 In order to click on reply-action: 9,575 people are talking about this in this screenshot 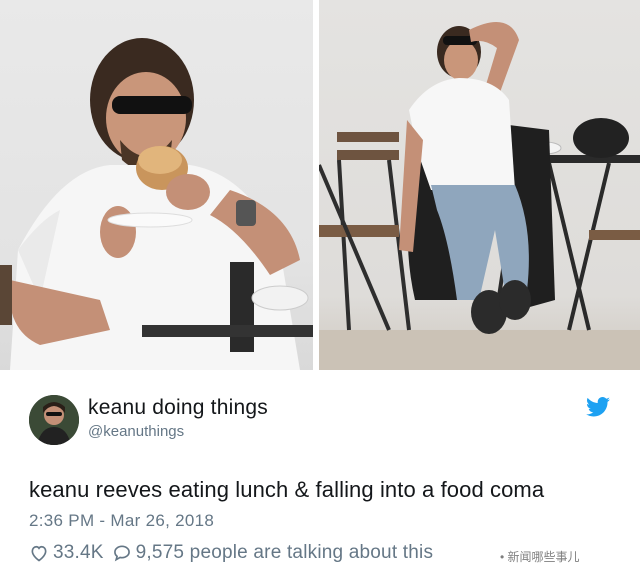, I will do `click(273, 553)`.